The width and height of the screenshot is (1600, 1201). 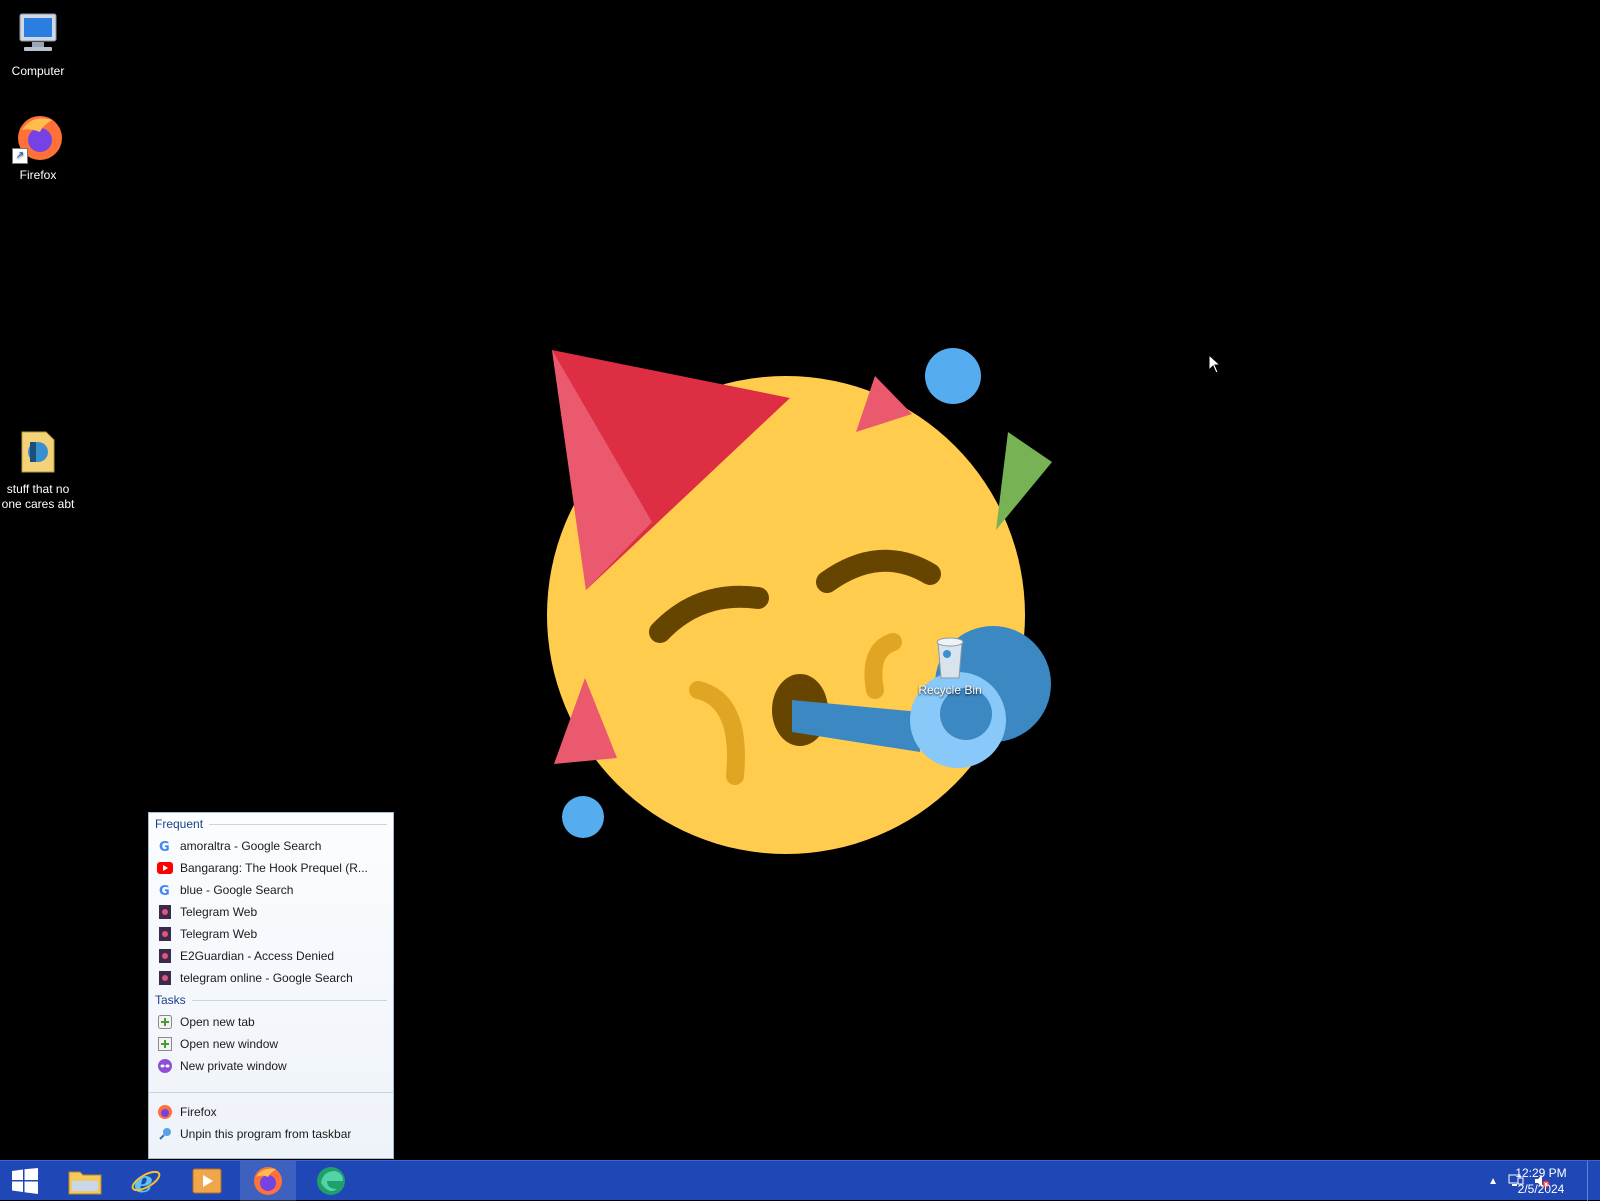 I want to click on desktop-icon-firefox: ↗ Firefox, so click(x=38, y=147).